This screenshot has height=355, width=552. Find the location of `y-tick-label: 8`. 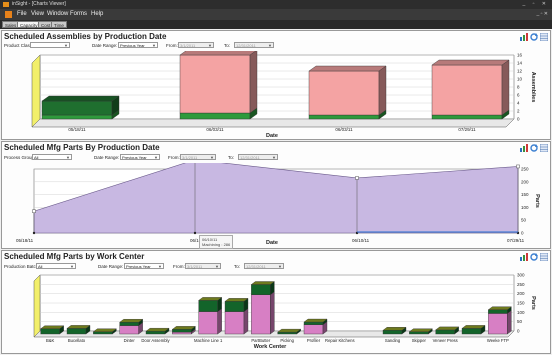

y-tick-label: 8 is located at coordinates (518, 87).